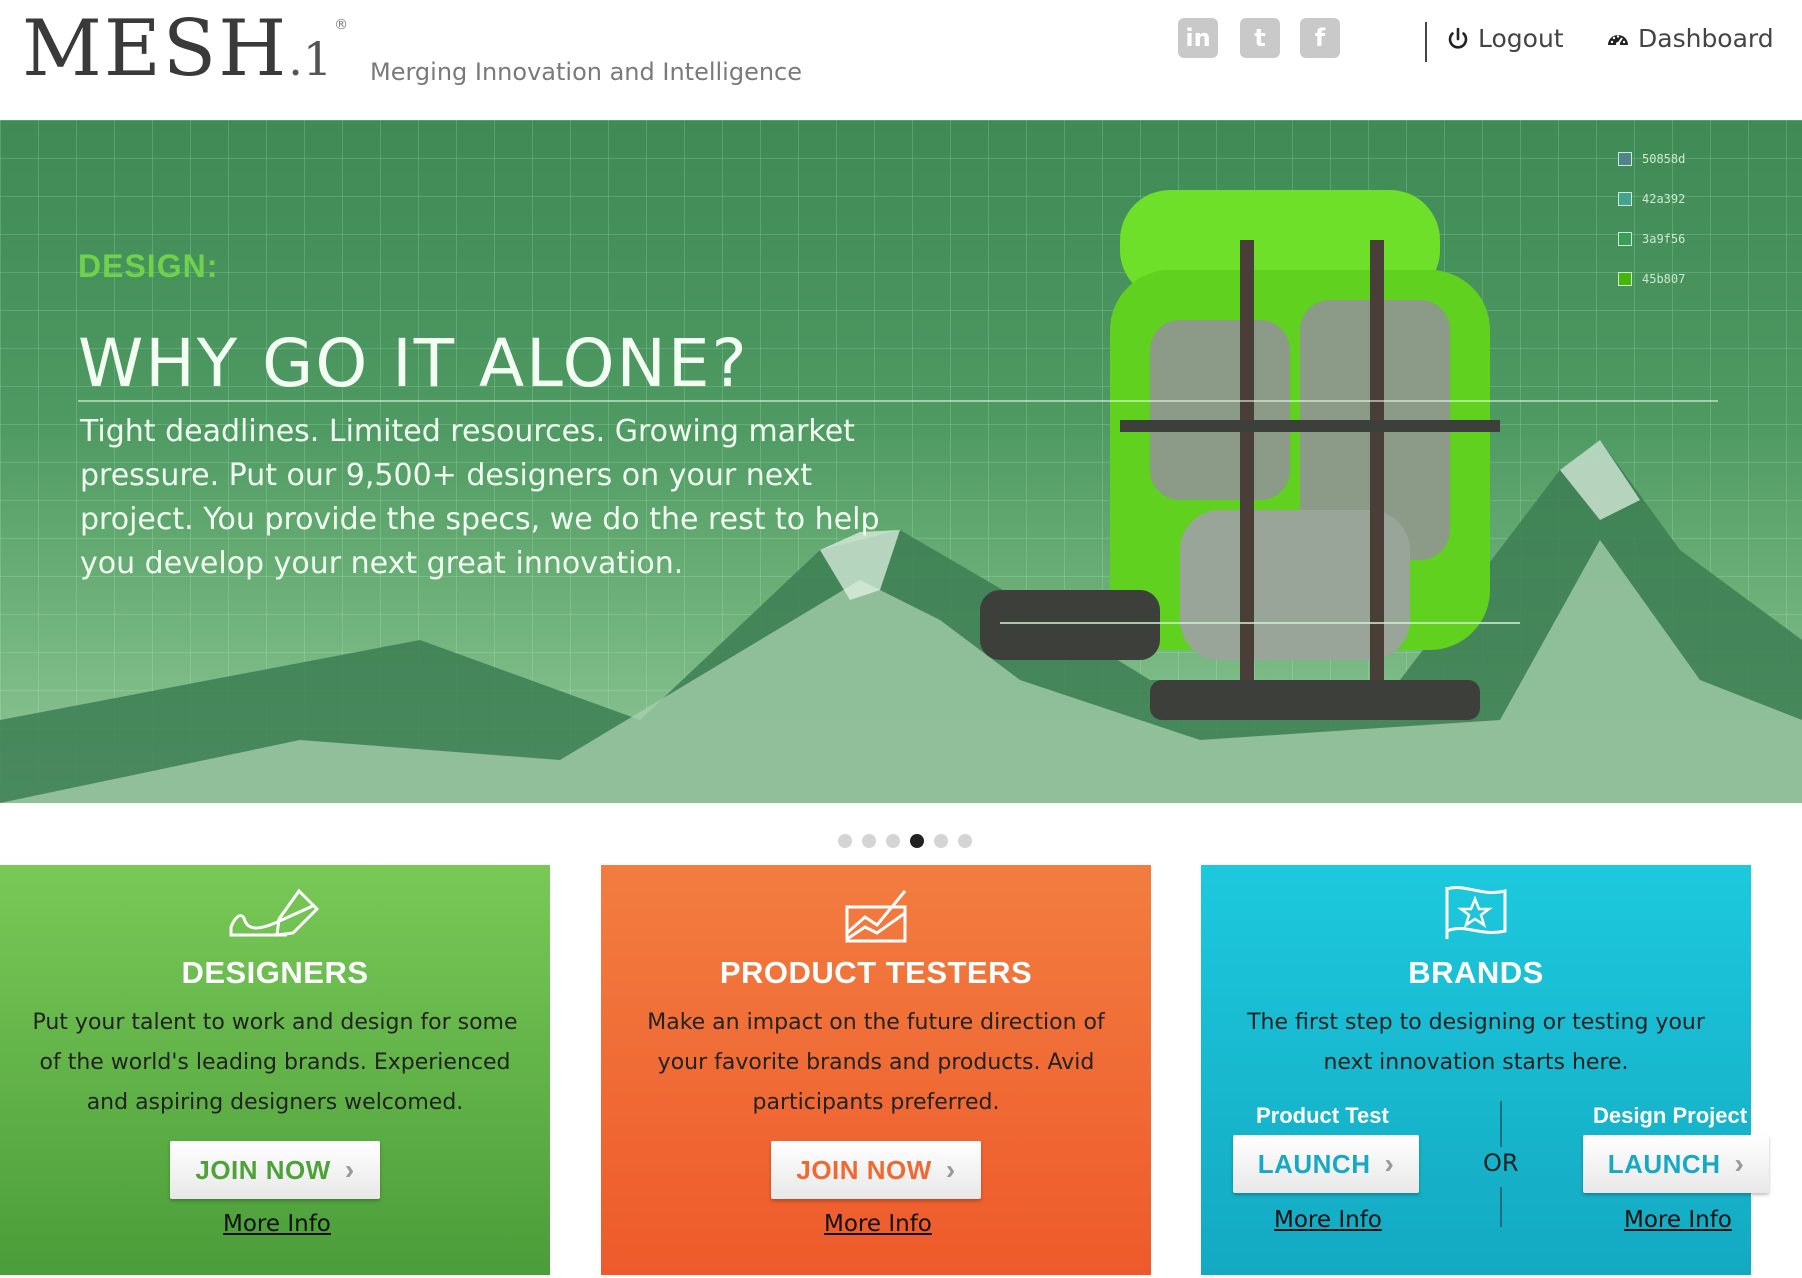 Image resolution: width=1802 pixels, height=1278 pixels. I want to click on swatch-code: 42a392, so click(1664, 199).